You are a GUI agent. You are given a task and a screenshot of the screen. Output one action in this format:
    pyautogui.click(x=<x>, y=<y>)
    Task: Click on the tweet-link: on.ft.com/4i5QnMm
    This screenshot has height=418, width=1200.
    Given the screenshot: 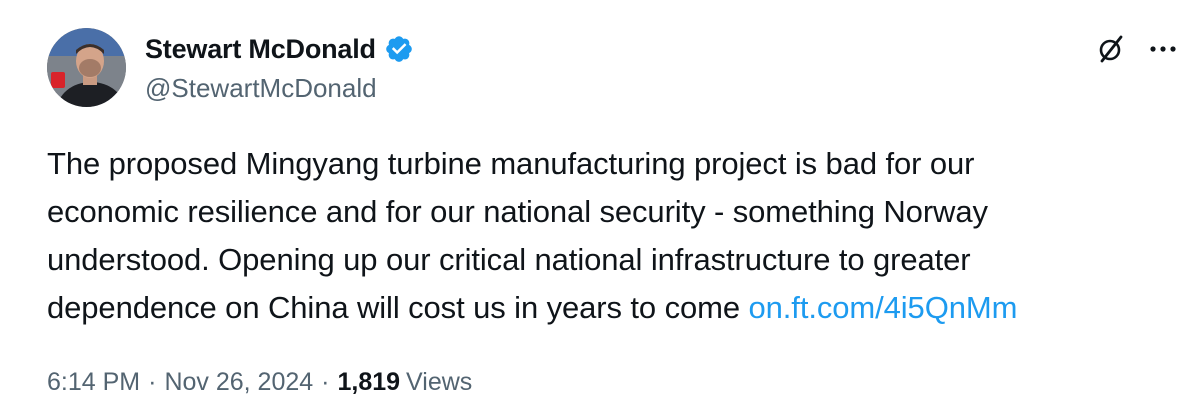 What is the action you would take?
    pyautogui.click(x=883, y=307)
    